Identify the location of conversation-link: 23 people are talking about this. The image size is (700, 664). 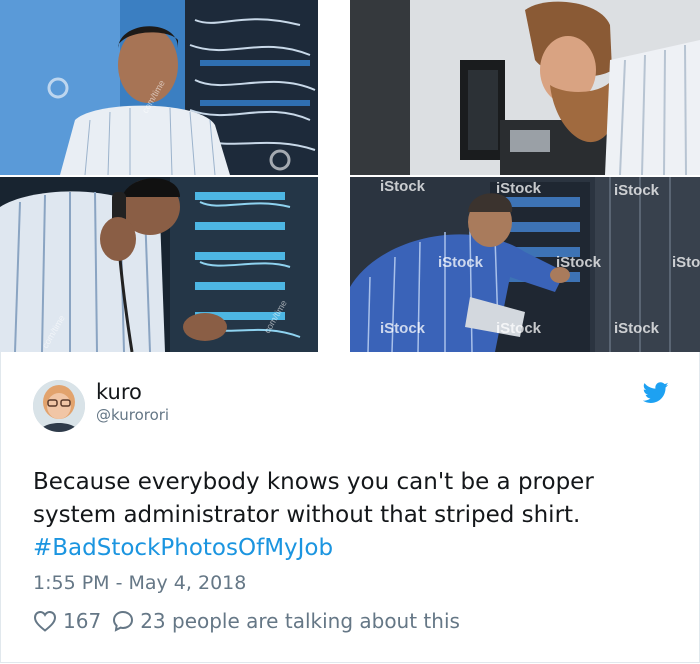
(285, 621).